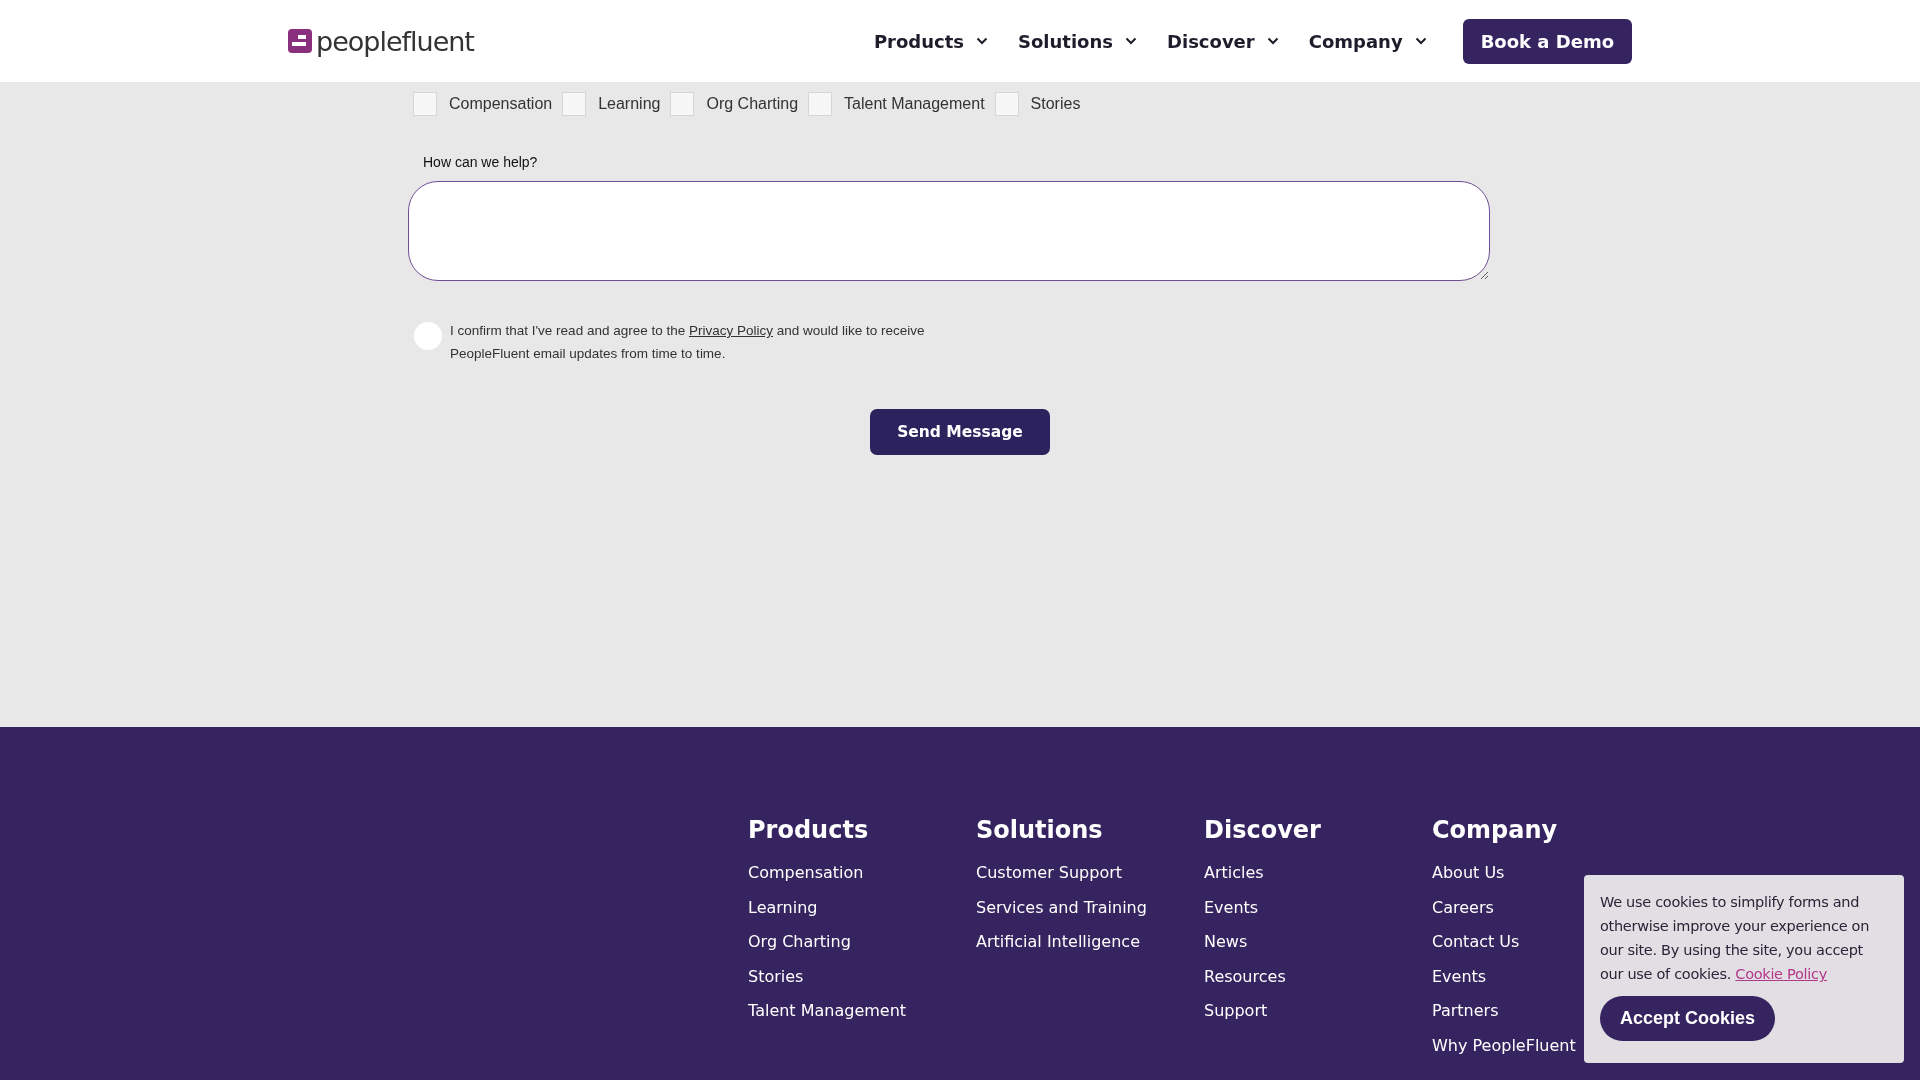 The width and height of the screenshot is (1920, 1080). What do you see at coordinates (1504, 1045) in the screenshot?
I see `footer-link: Why PeopleFluent` at bounding box center [1504, 1045].